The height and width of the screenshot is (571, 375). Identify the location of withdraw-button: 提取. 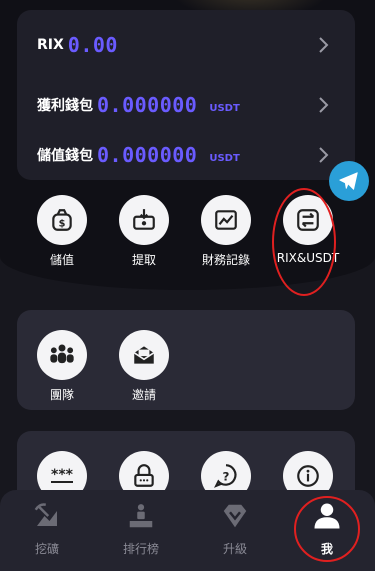
(144, 235).